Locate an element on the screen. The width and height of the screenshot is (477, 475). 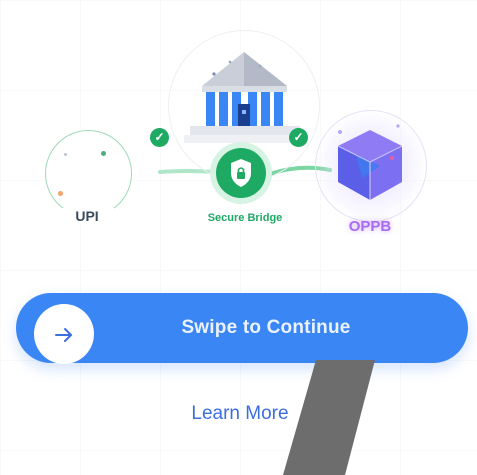
secure-bridge-node is located at coordinates (241, 173).